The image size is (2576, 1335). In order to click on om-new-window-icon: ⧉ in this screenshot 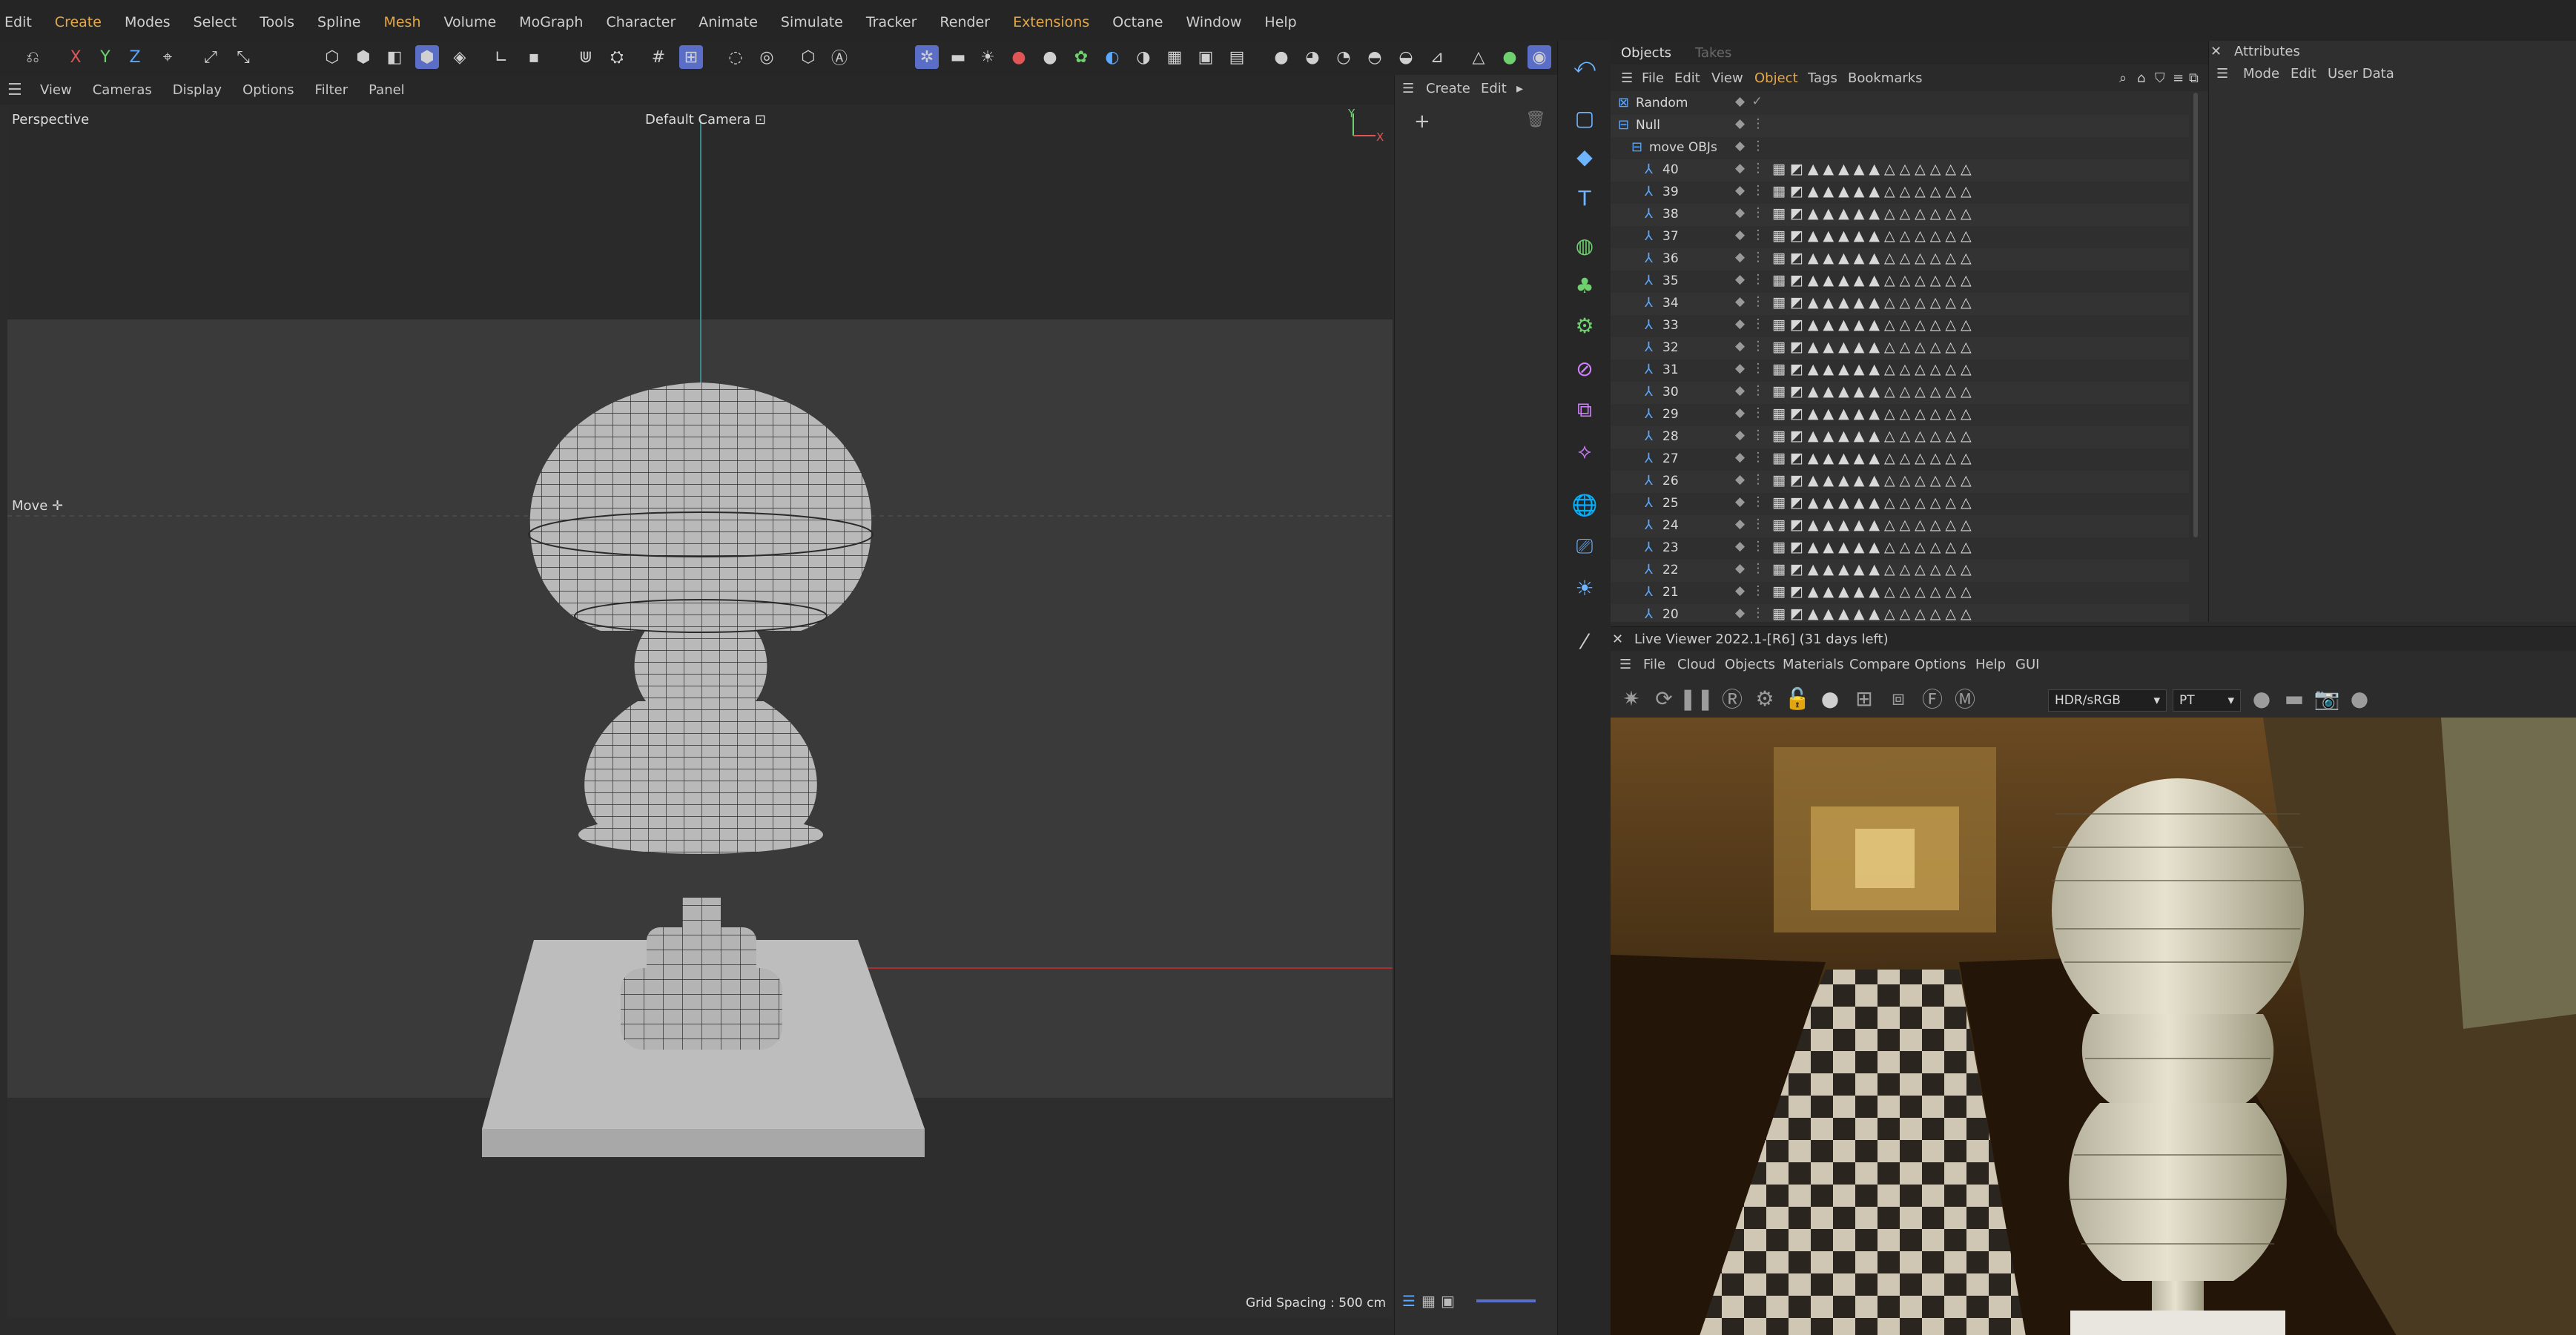, I will do `click(2194, 78)`.